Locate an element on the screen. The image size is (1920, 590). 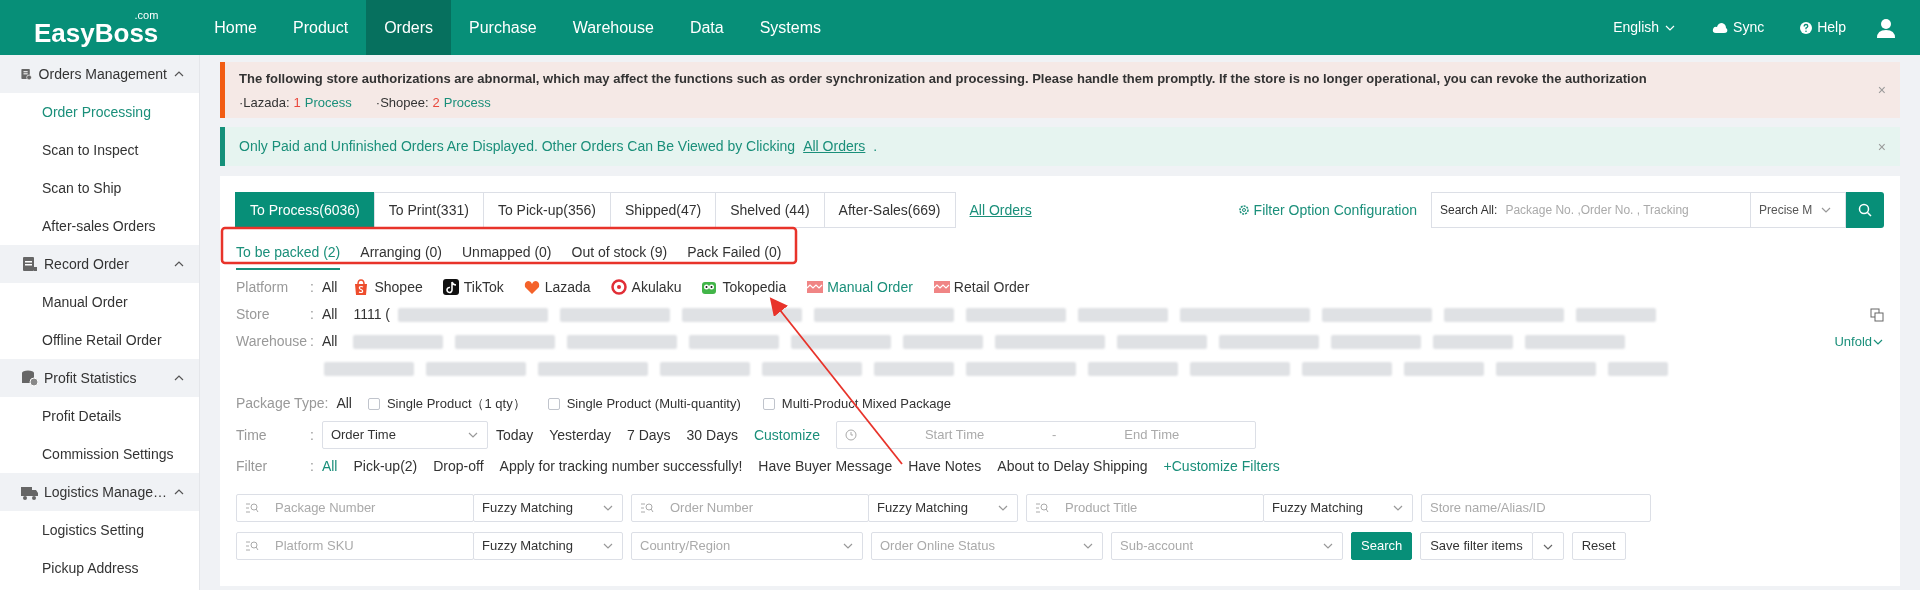
sub-tab: Arranging (0) is located at coordinates (401, 253).